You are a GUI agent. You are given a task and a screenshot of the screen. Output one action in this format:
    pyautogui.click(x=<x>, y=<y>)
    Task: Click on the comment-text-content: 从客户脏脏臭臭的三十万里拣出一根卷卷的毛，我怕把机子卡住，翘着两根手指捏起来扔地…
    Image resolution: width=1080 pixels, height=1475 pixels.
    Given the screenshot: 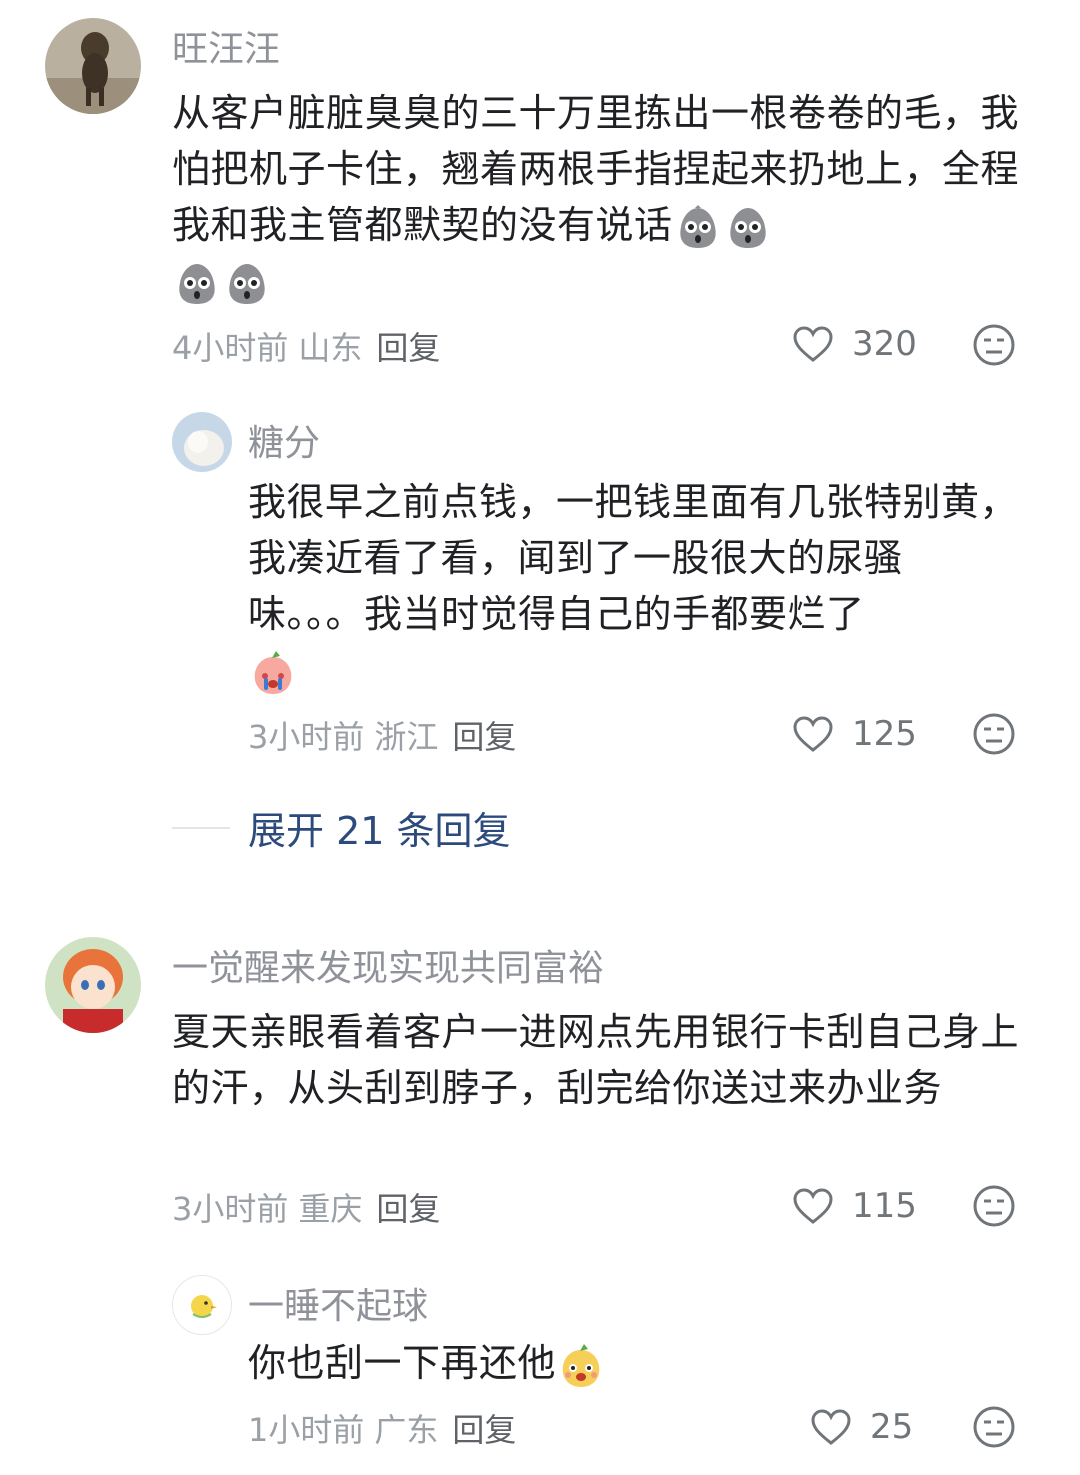 What is the action you would take?
    pyautogui.click(x=596, y=169)
    